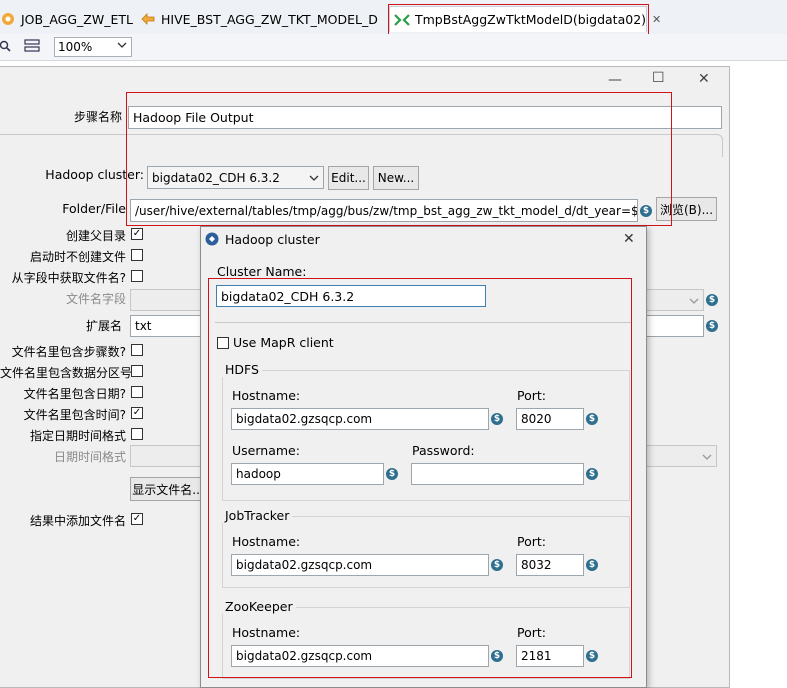 The image size is (787, 688). Describe the element at coordinates (89, 457) in the screenshot. I see `date-format-label: 日期时间格式` at that location.